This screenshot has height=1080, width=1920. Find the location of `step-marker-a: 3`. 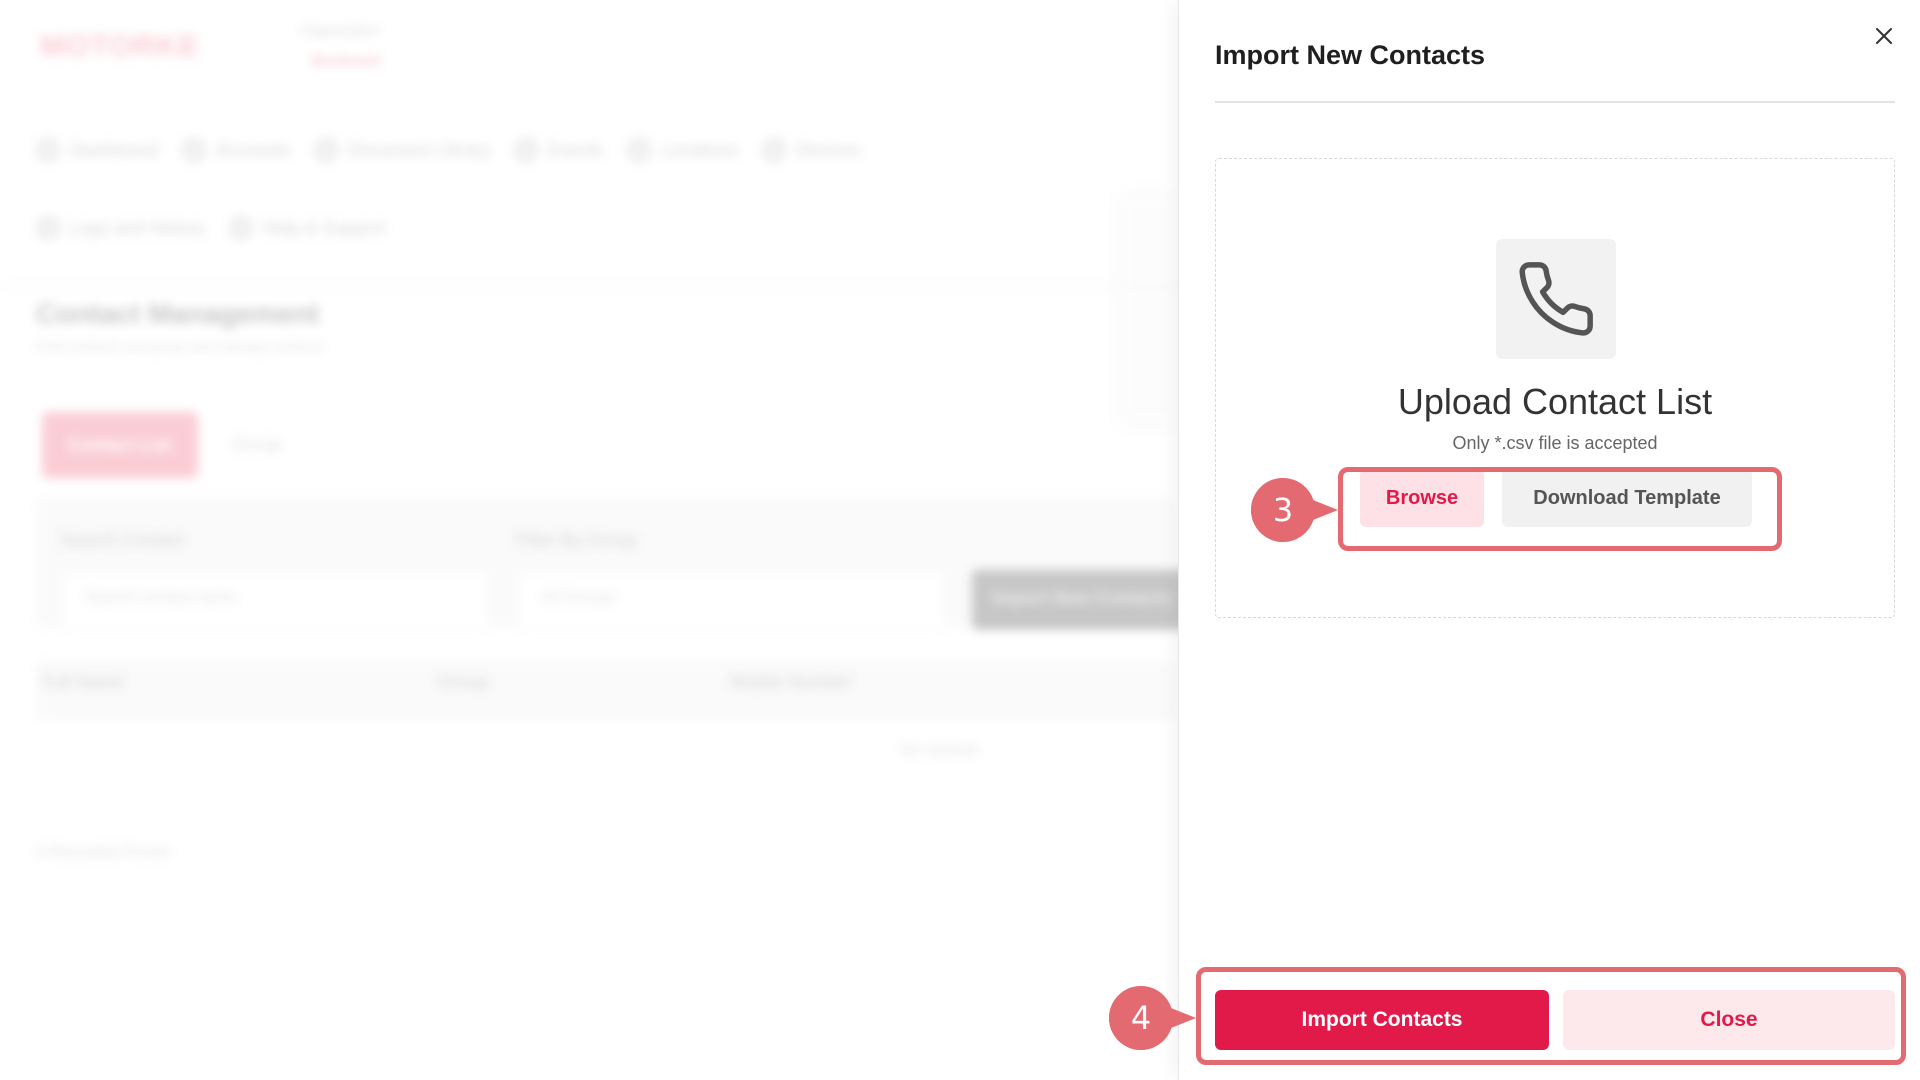

step-marker-a: 3 is located at coordinates (1295, 510).